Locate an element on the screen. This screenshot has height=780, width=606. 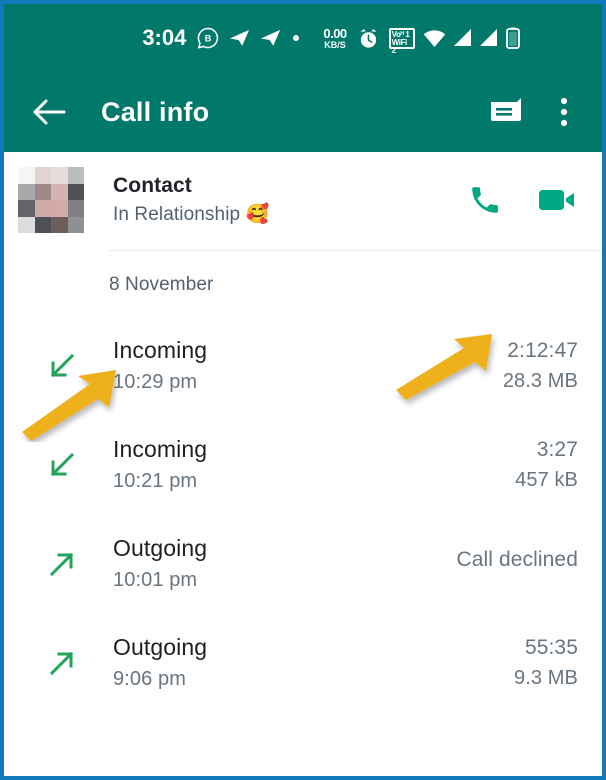
more-options-icon is located at coordinates (564, 112).